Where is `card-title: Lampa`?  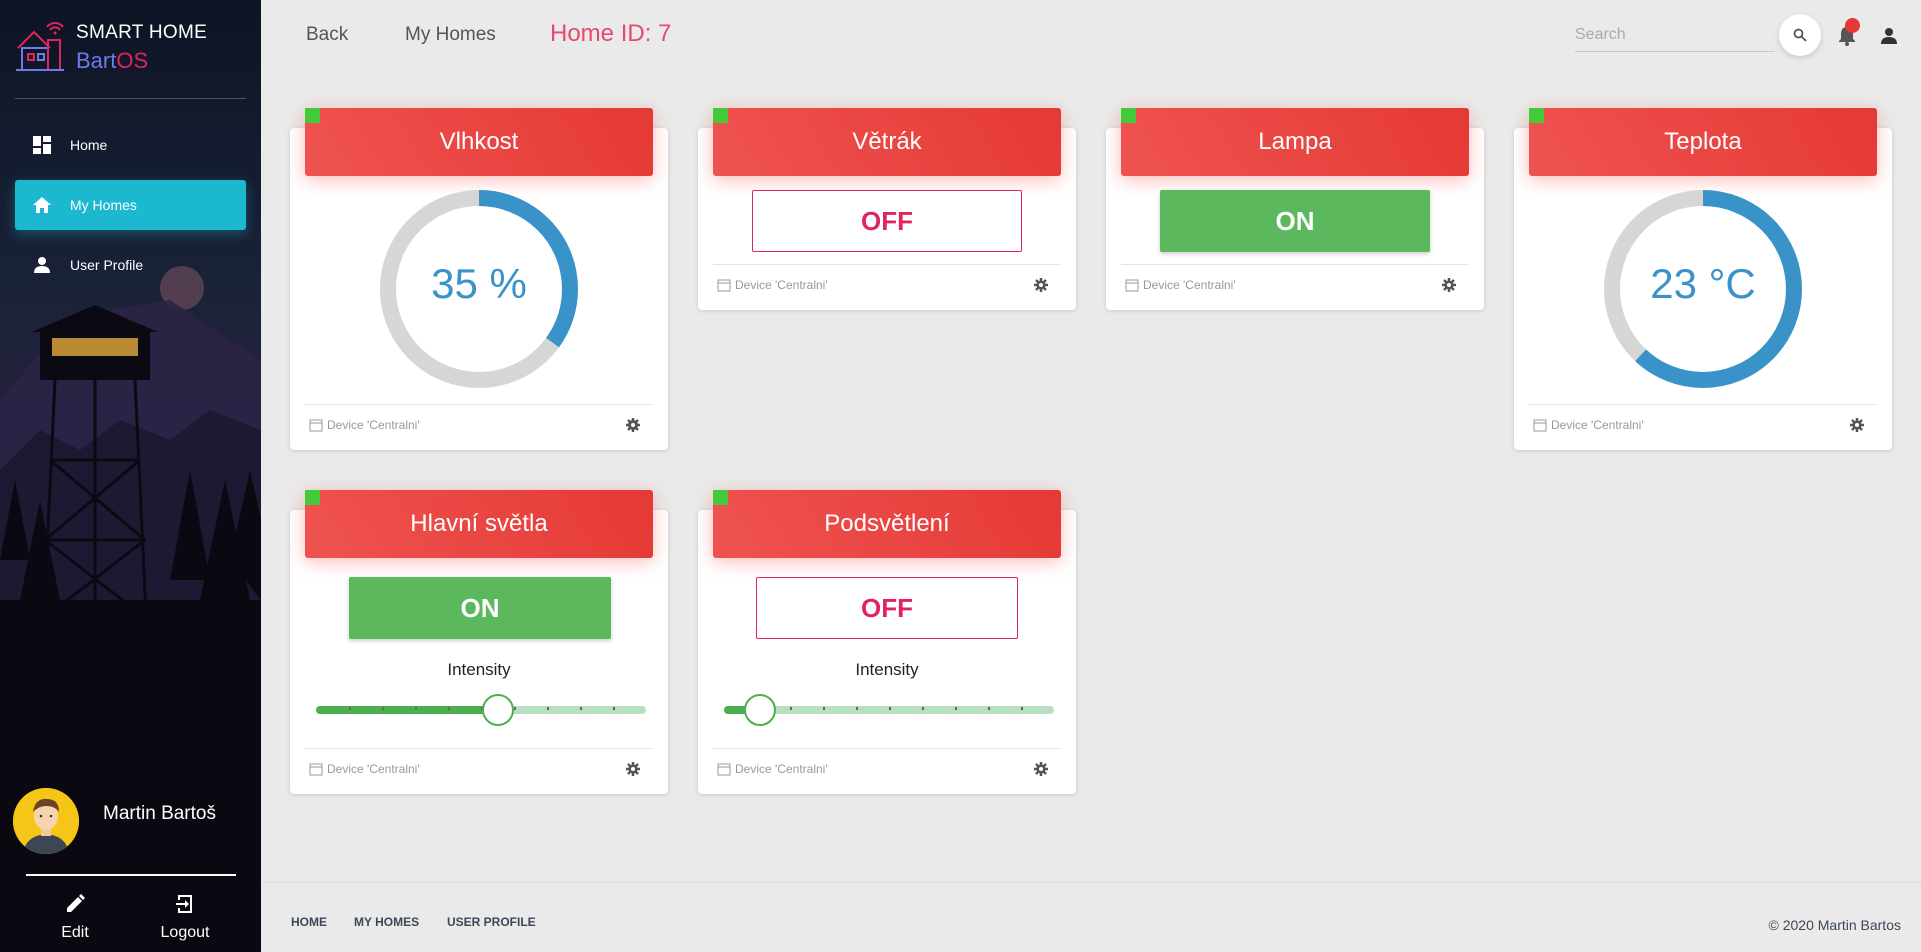
card-title: Lampa is located at coordinates (1295, 141).